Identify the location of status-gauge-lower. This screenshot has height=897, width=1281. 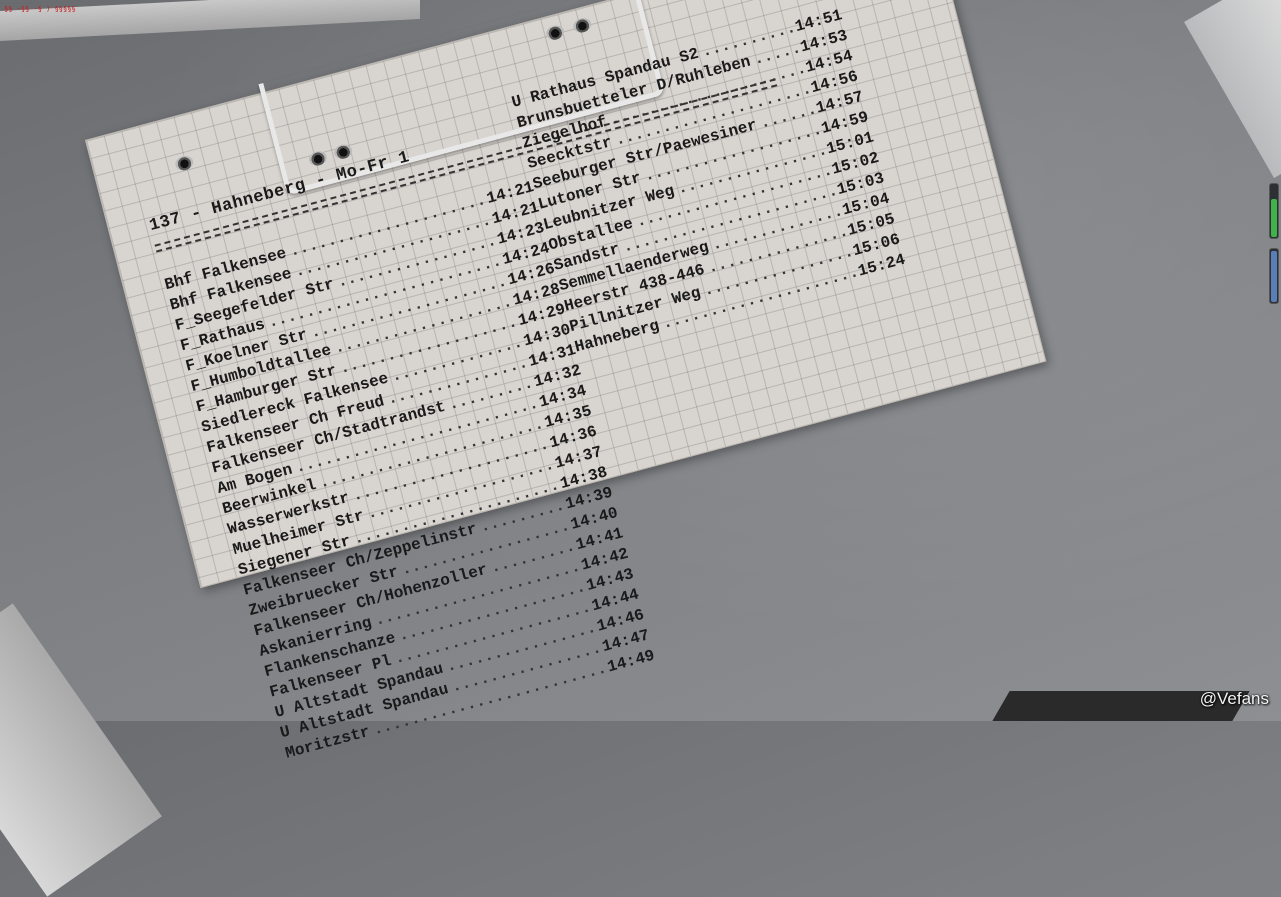
(1274, 276).